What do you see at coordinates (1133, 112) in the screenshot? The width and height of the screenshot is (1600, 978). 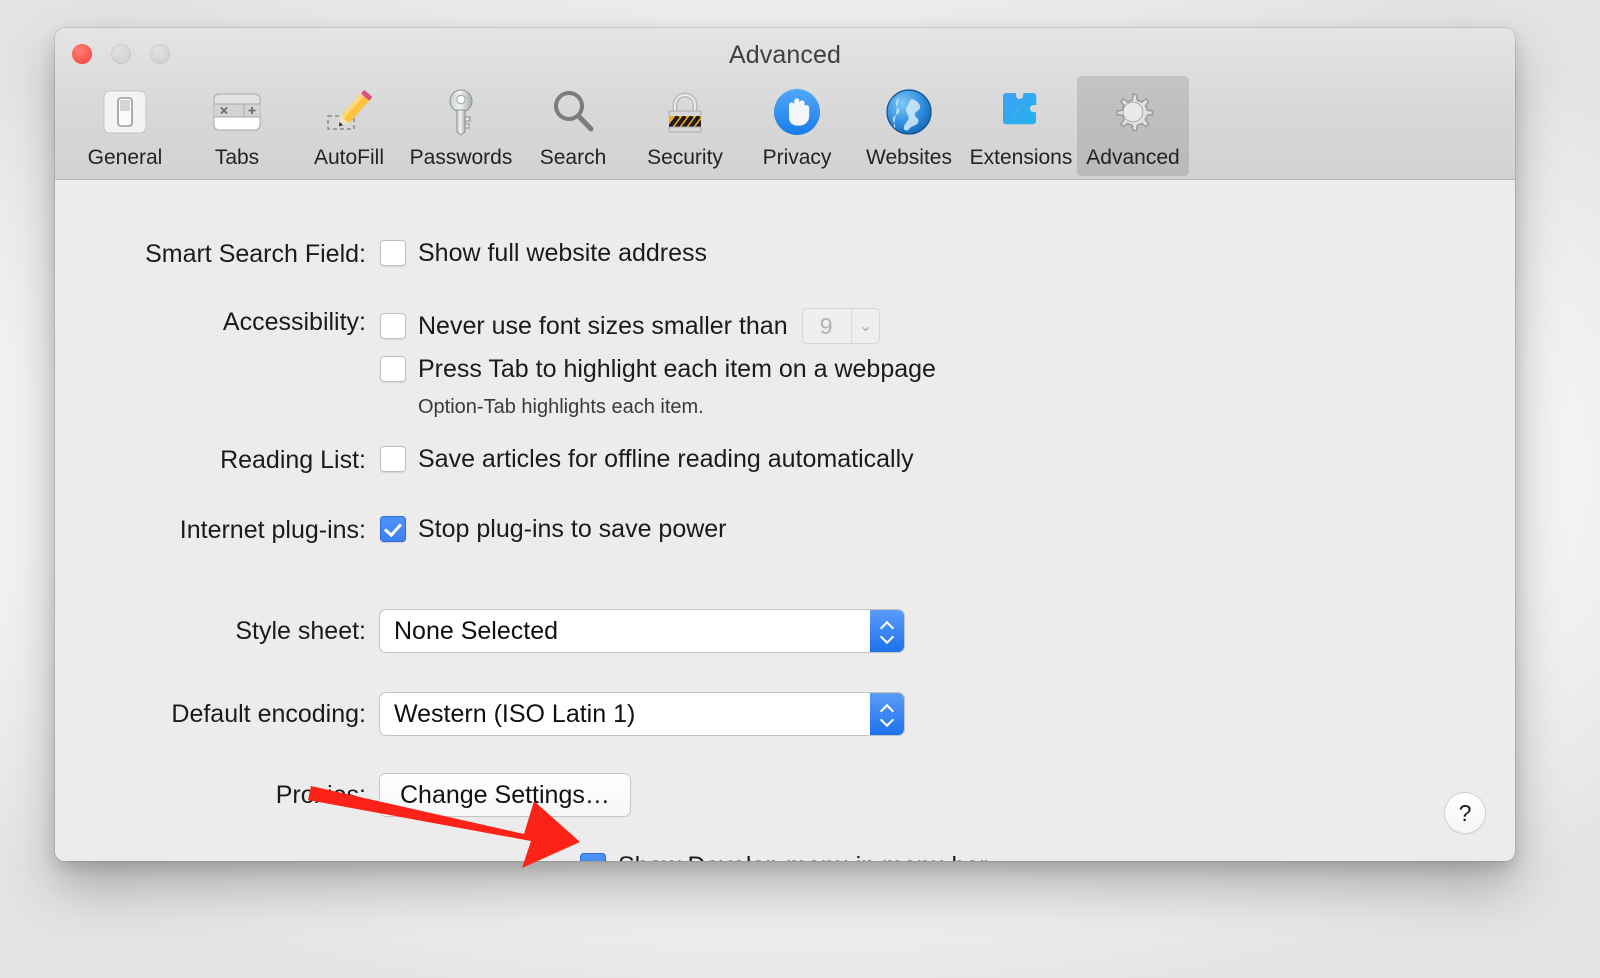 I see `gear-icon` at bounding box center [1133, 112].